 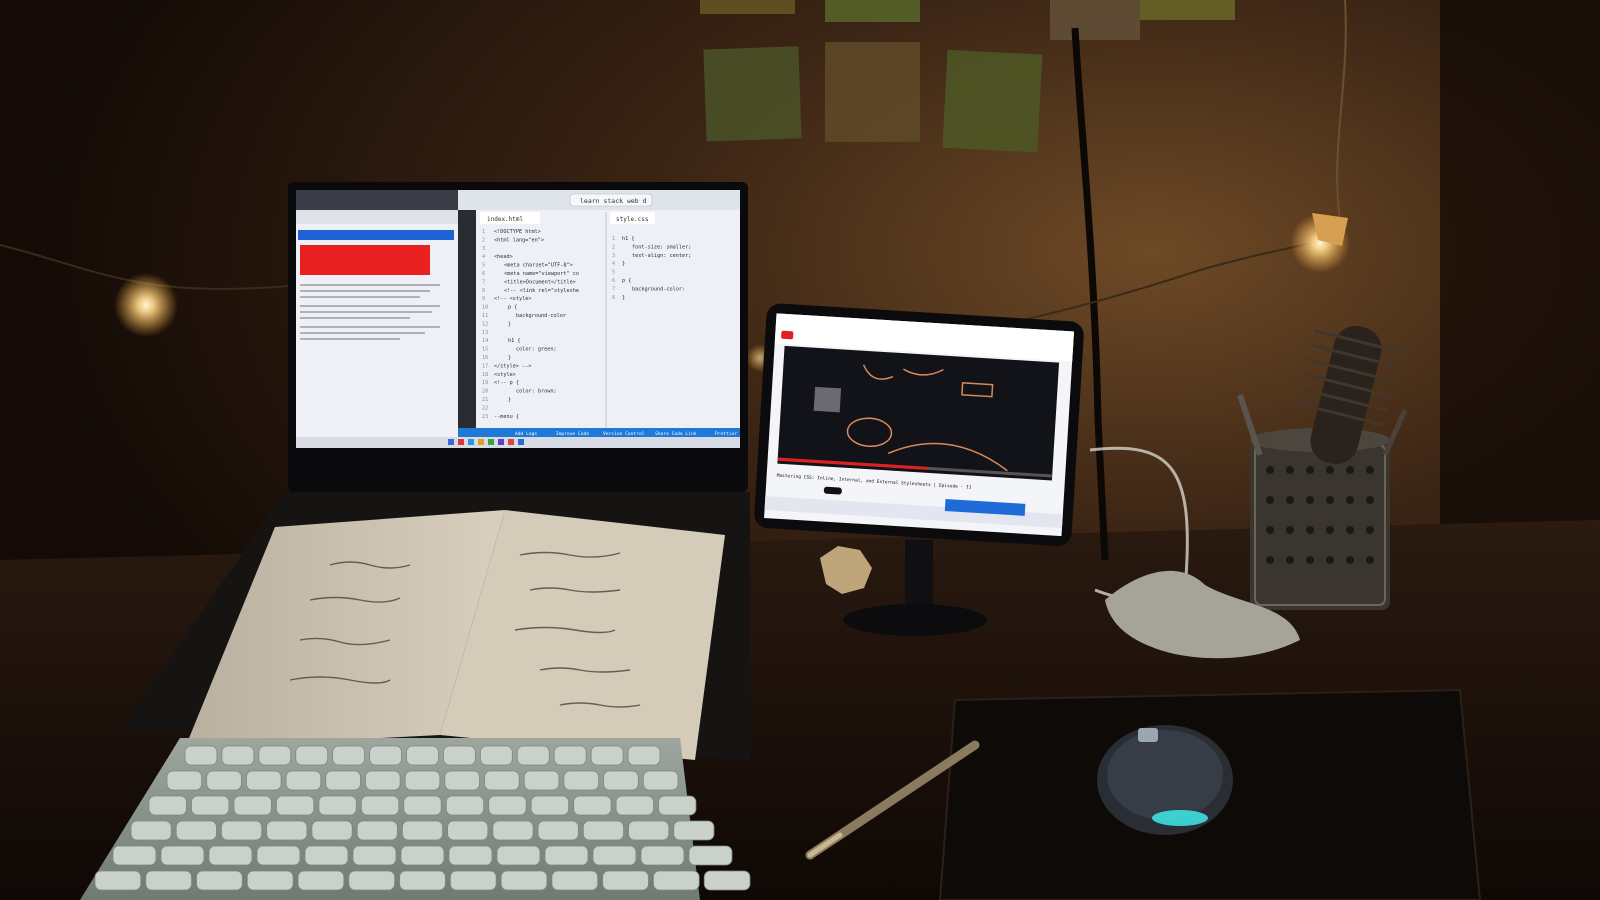 I want to click on line-number: 8, so click(x=483, y=291).